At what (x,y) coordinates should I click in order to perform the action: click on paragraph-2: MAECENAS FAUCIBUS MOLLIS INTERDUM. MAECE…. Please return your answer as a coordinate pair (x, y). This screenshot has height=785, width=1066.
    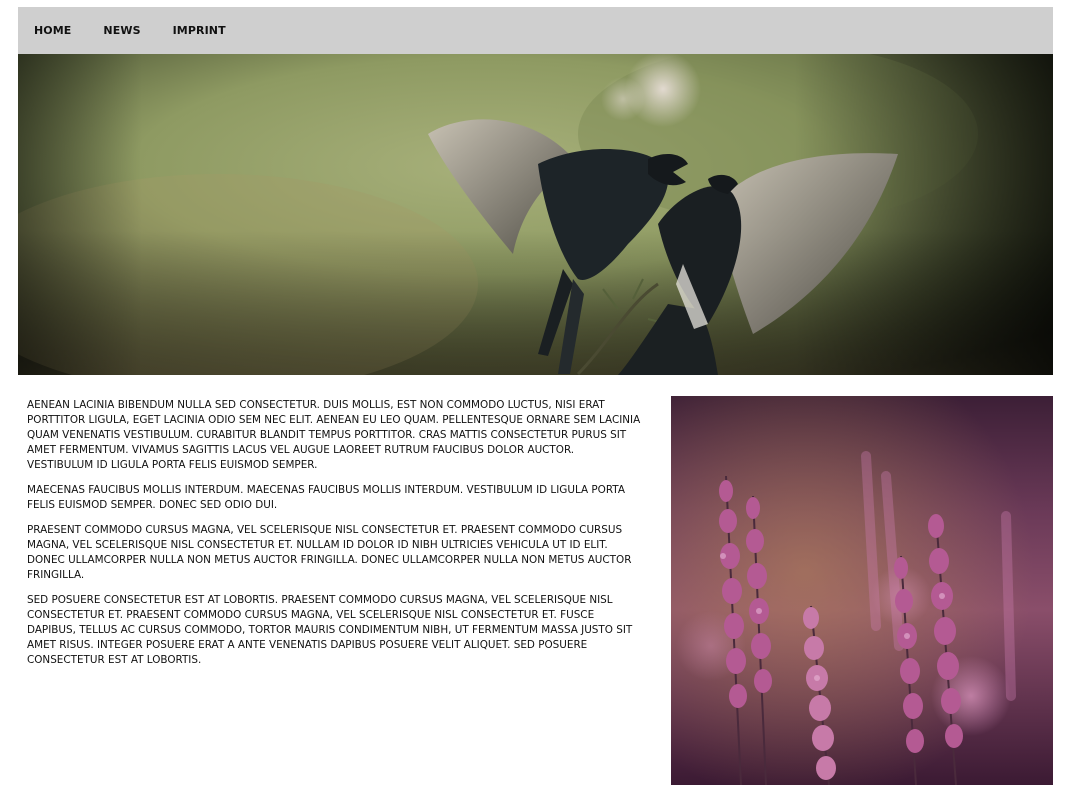
    Looking at the image, I should click on (326, 497).